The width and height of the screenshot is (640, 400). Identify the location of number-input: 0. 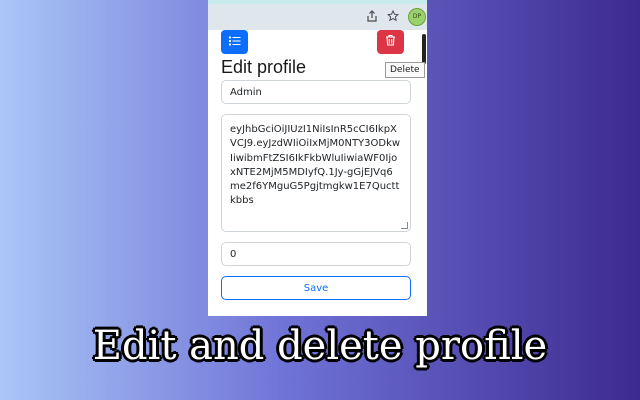
(316, 254).